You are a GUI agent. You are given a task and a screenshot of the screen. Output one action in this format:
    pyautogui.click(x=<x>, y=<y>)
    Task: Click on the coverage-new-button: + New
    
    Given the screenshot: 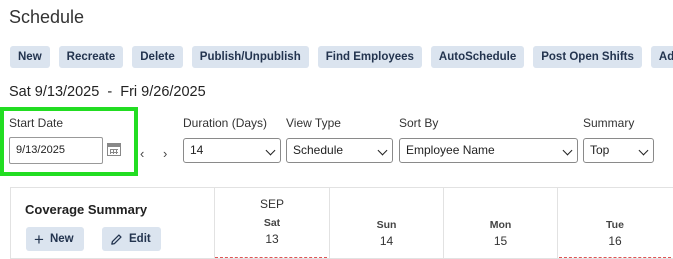 What is the action you would take?
    pyautogui.click(x=55, y=239)
    